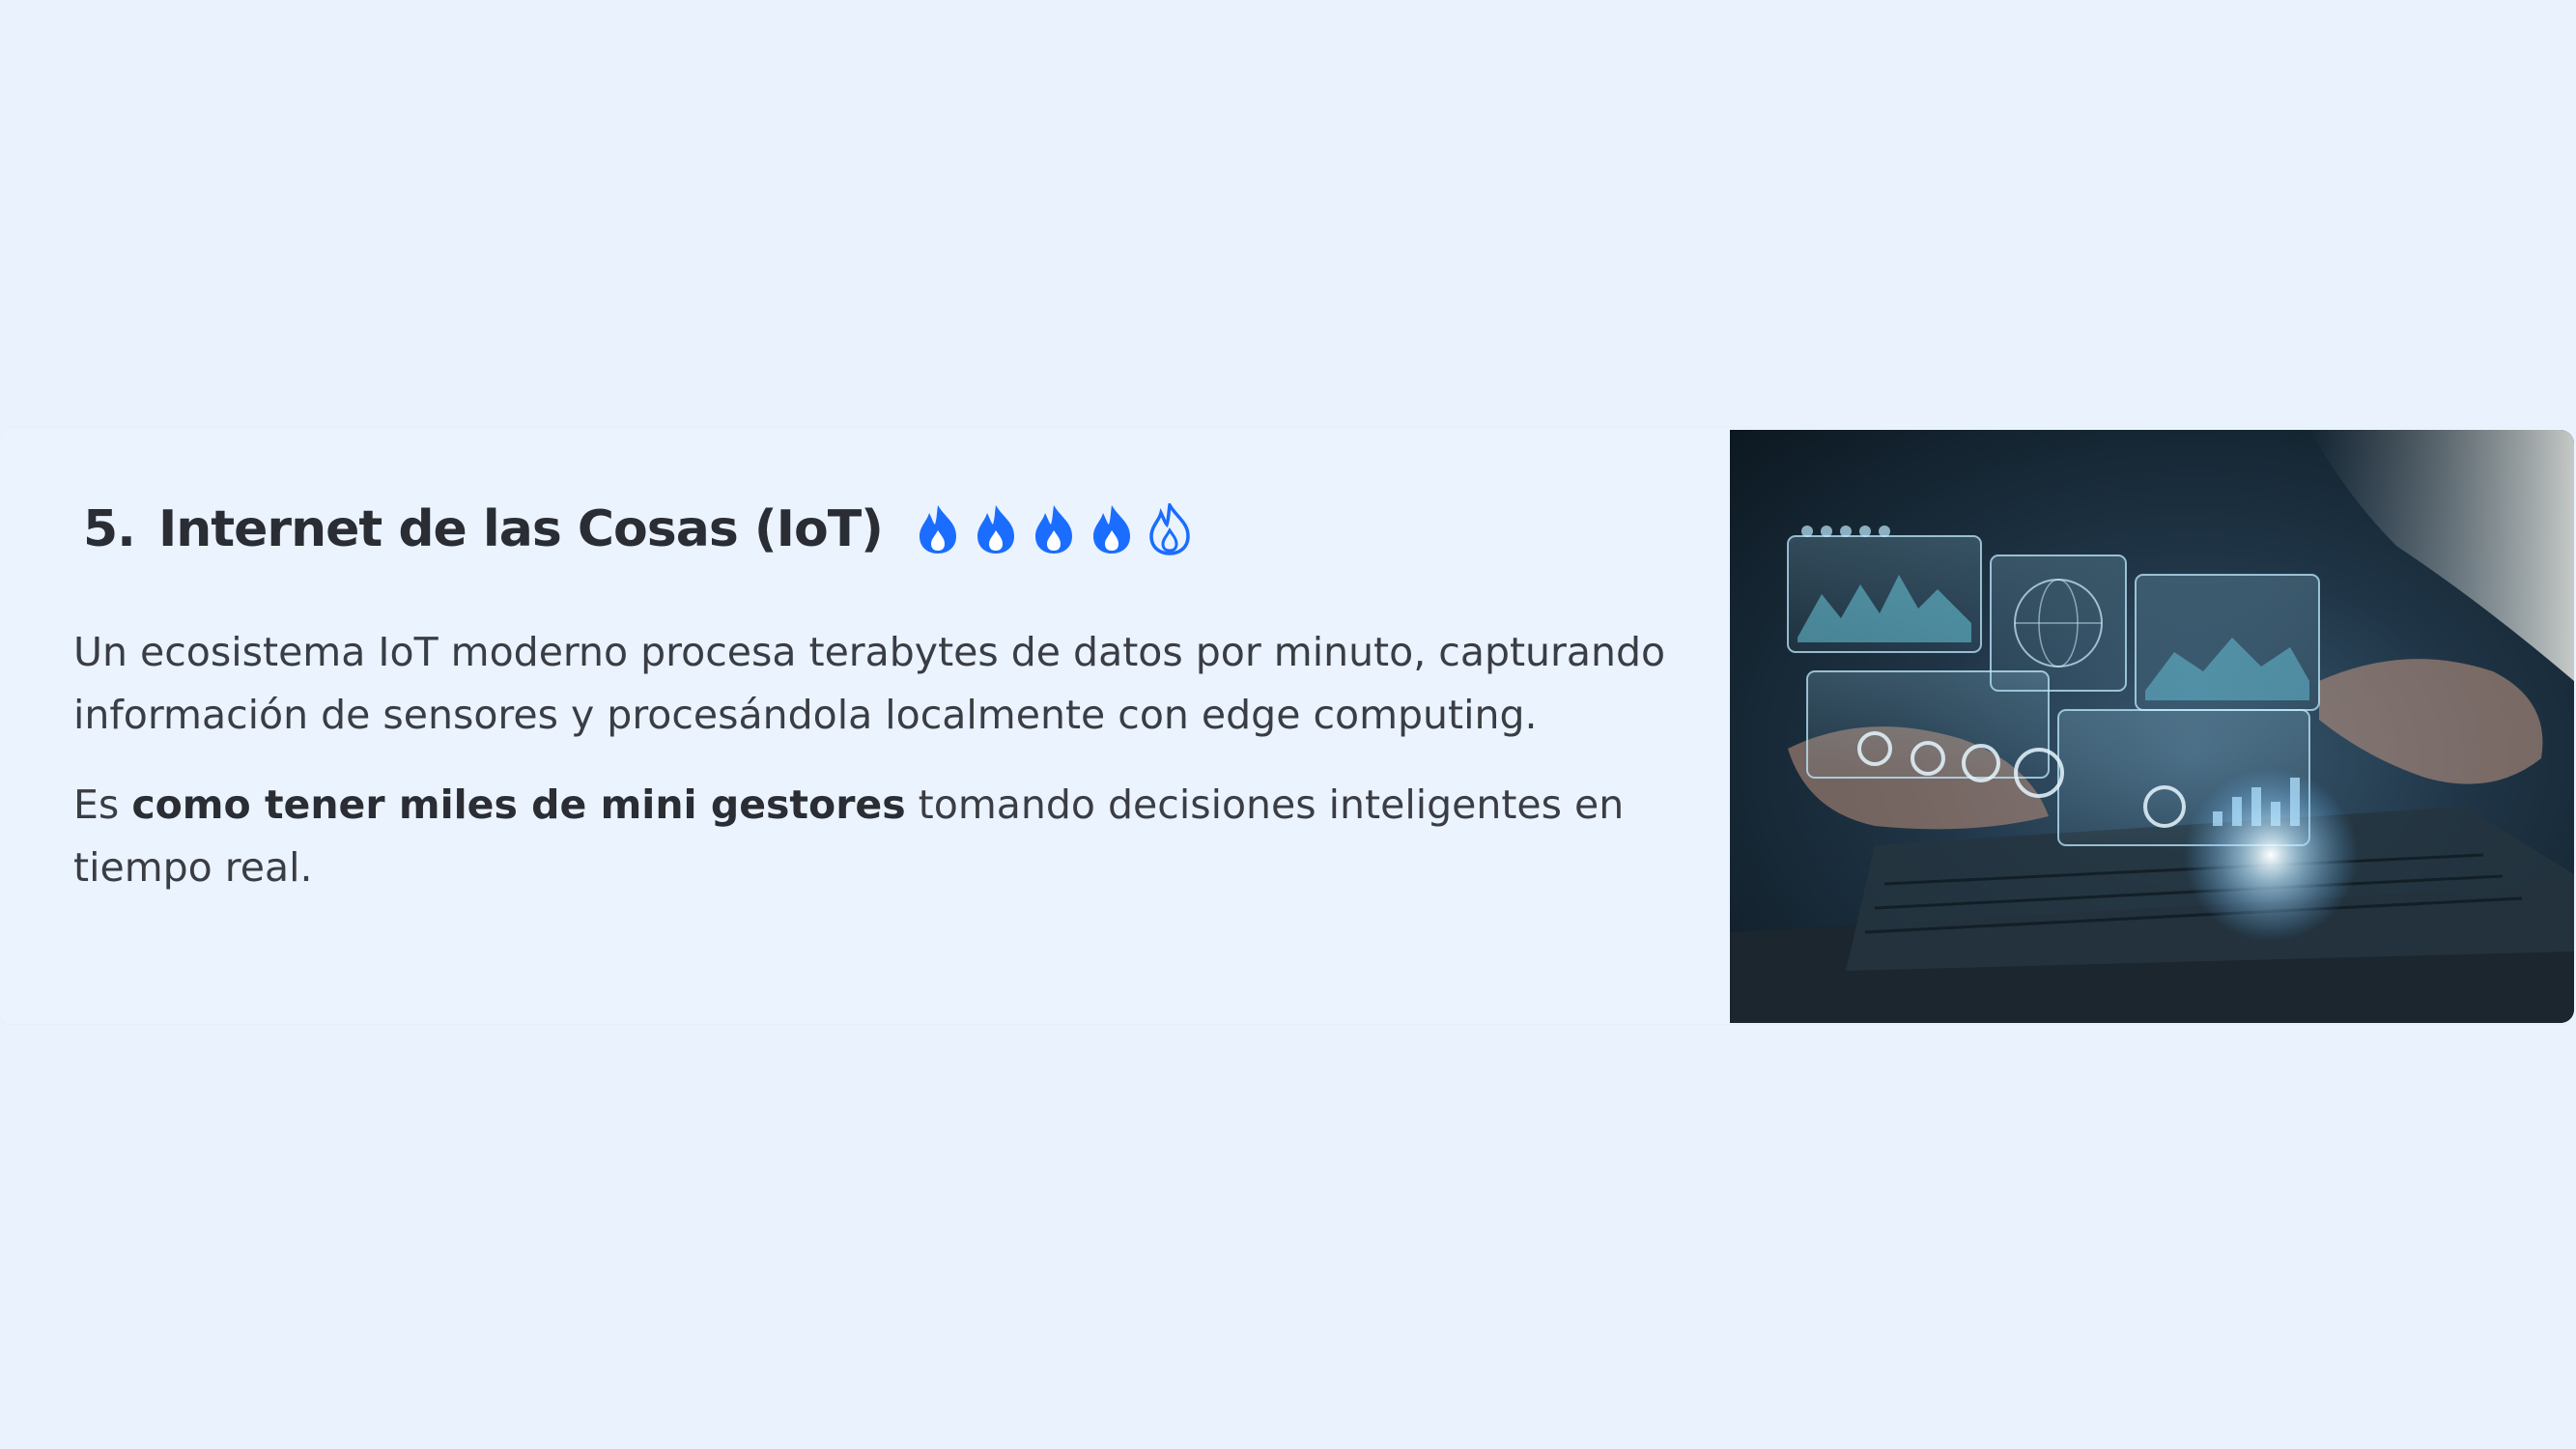 This screenshot has height=1449, width=2576. What do you see at coordinates (520, 529) in the screenshot?
I see `section-title: Internet de las Cosas (IoT)` at bounding box center [520, 529].